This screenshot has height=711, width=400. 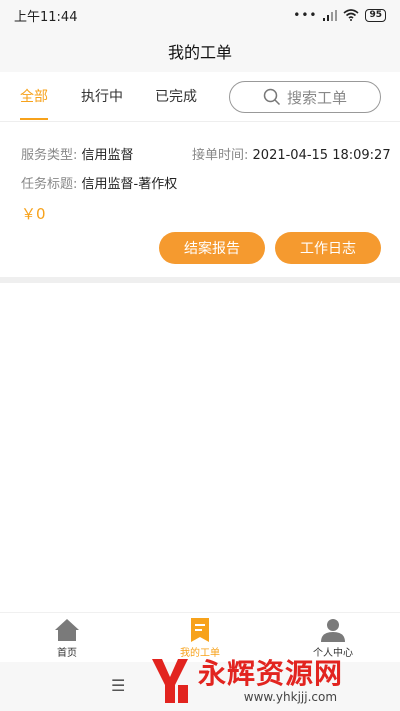 What do you see at coordinates (333, 630) in the screenshot?
I see `person-icon` at bounding box center [333, 630].